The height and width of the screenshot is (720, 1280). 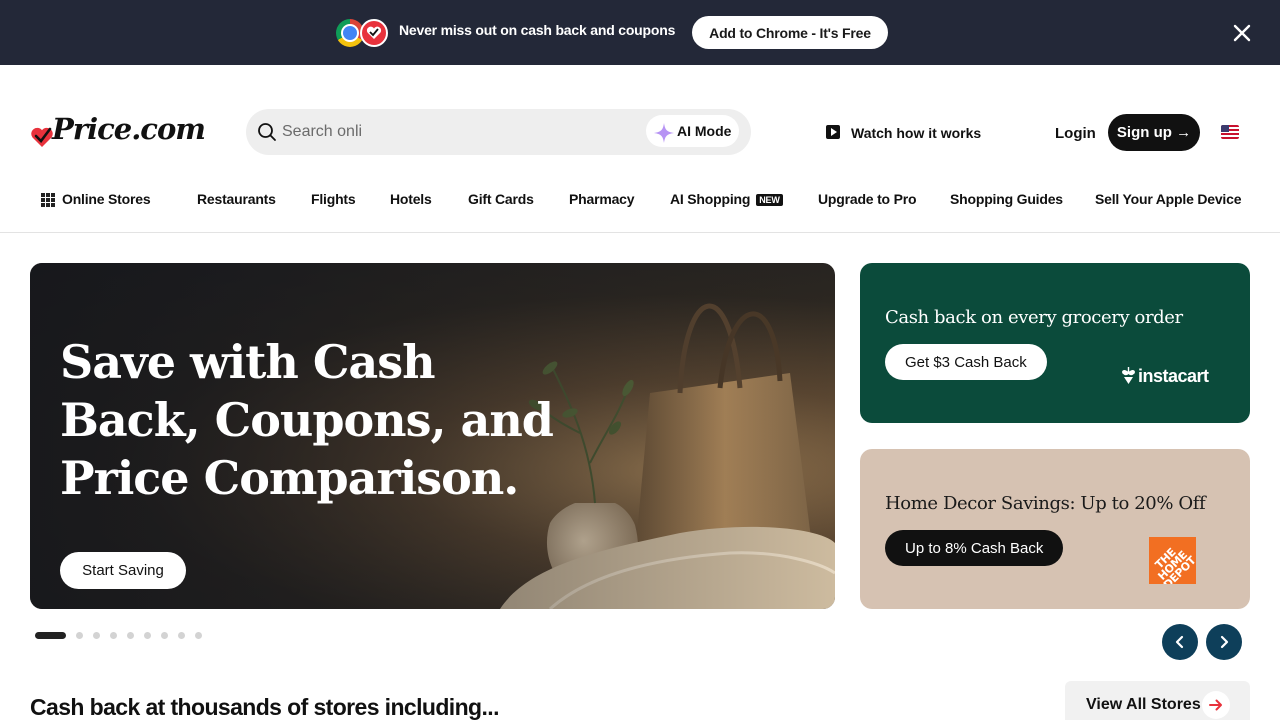 I want to click on heart-logo-icon, so click(x=42, y=139).